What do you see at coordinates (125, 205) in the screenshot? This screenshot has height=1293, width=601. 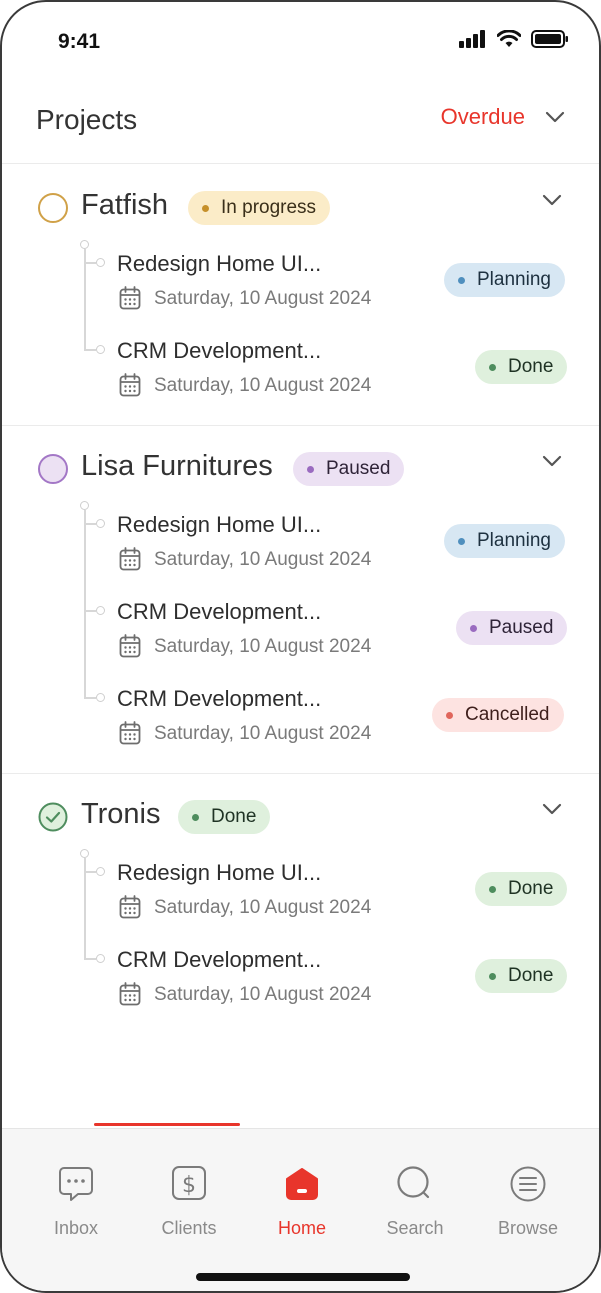 I see `project-name: Fatfish` at bounding box center [125, 205].